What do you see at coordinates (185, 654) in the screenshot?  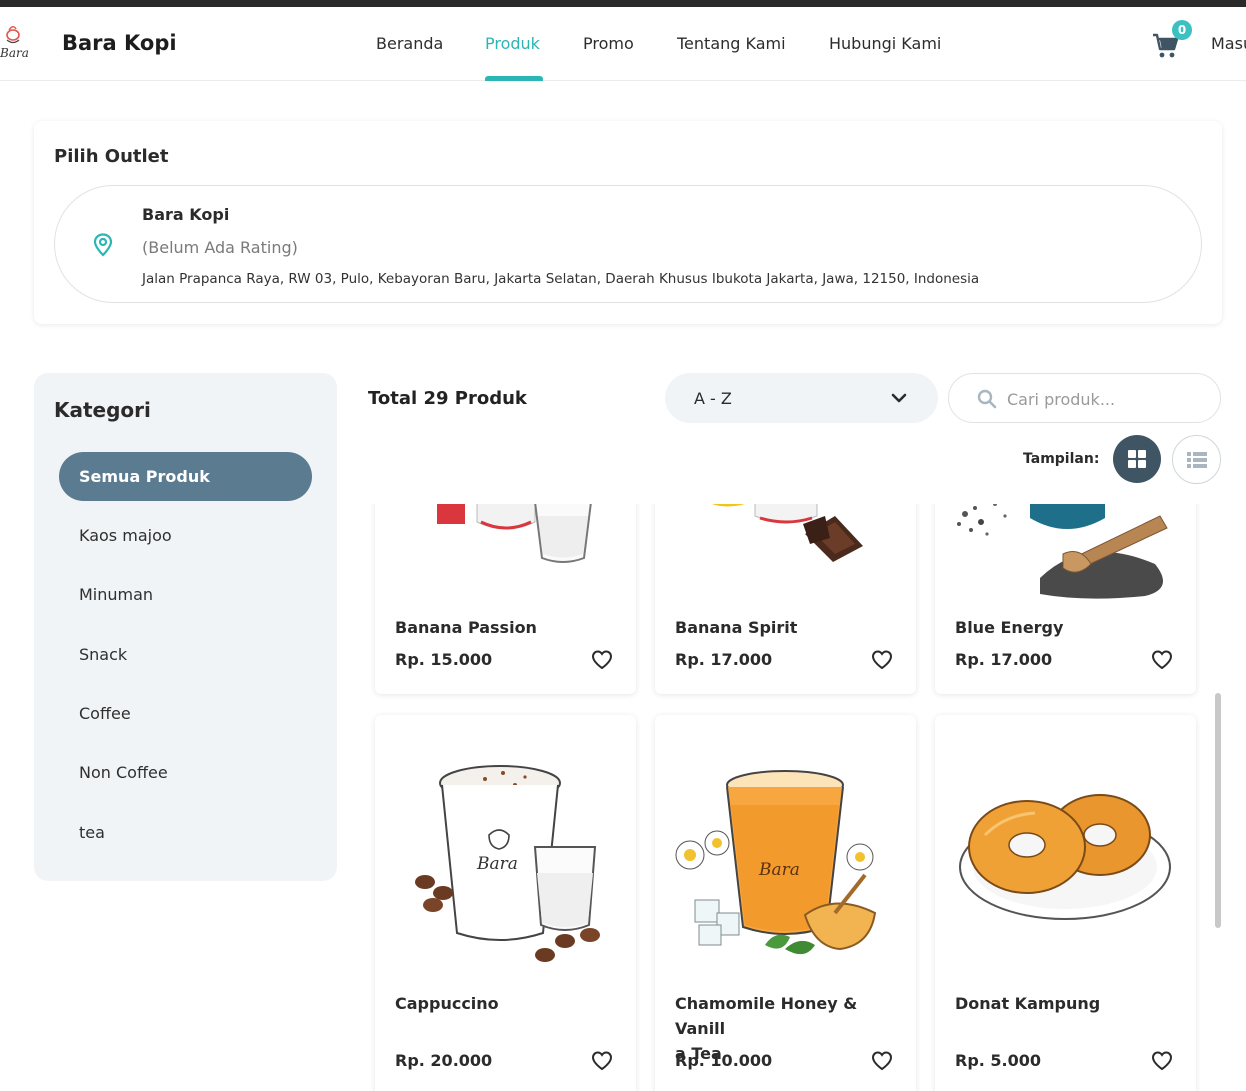 I see `category-item-snack: Snack` at bounding box center [185, 654].